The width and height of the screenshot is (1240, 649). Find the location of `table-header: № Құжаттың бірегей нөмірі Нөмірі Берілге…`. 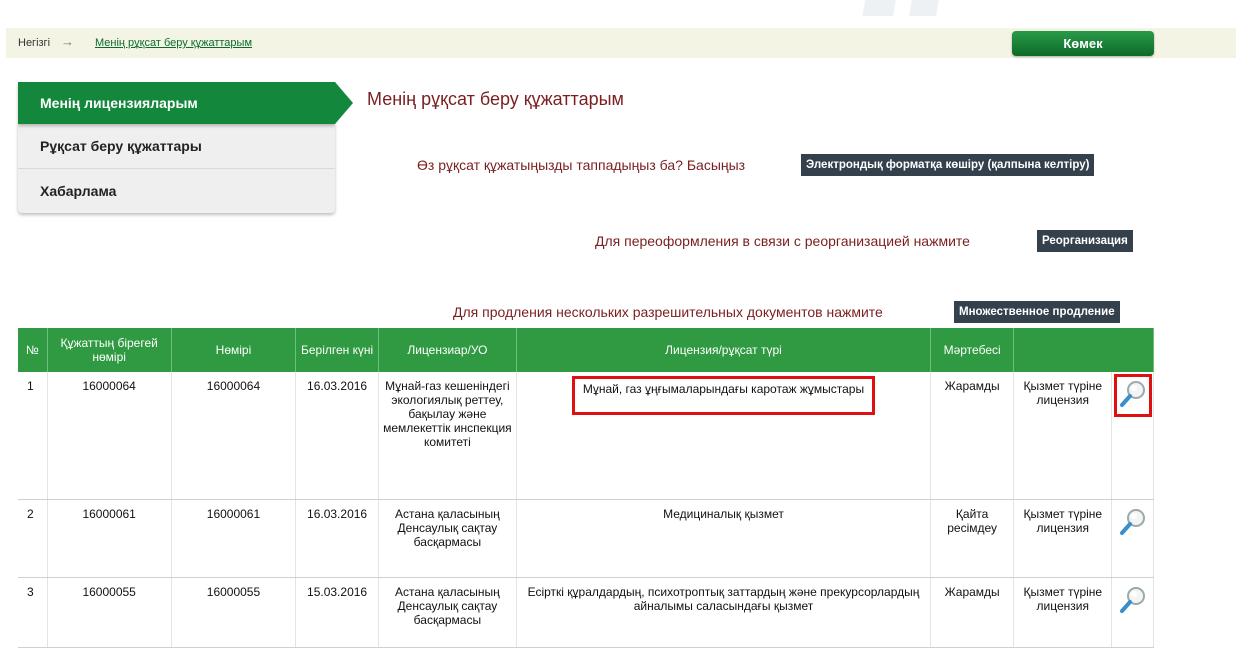

table-header: № Құжаттың бірегей нөмірі Нөмірі Берілге… is located at coordinates (586, 350).